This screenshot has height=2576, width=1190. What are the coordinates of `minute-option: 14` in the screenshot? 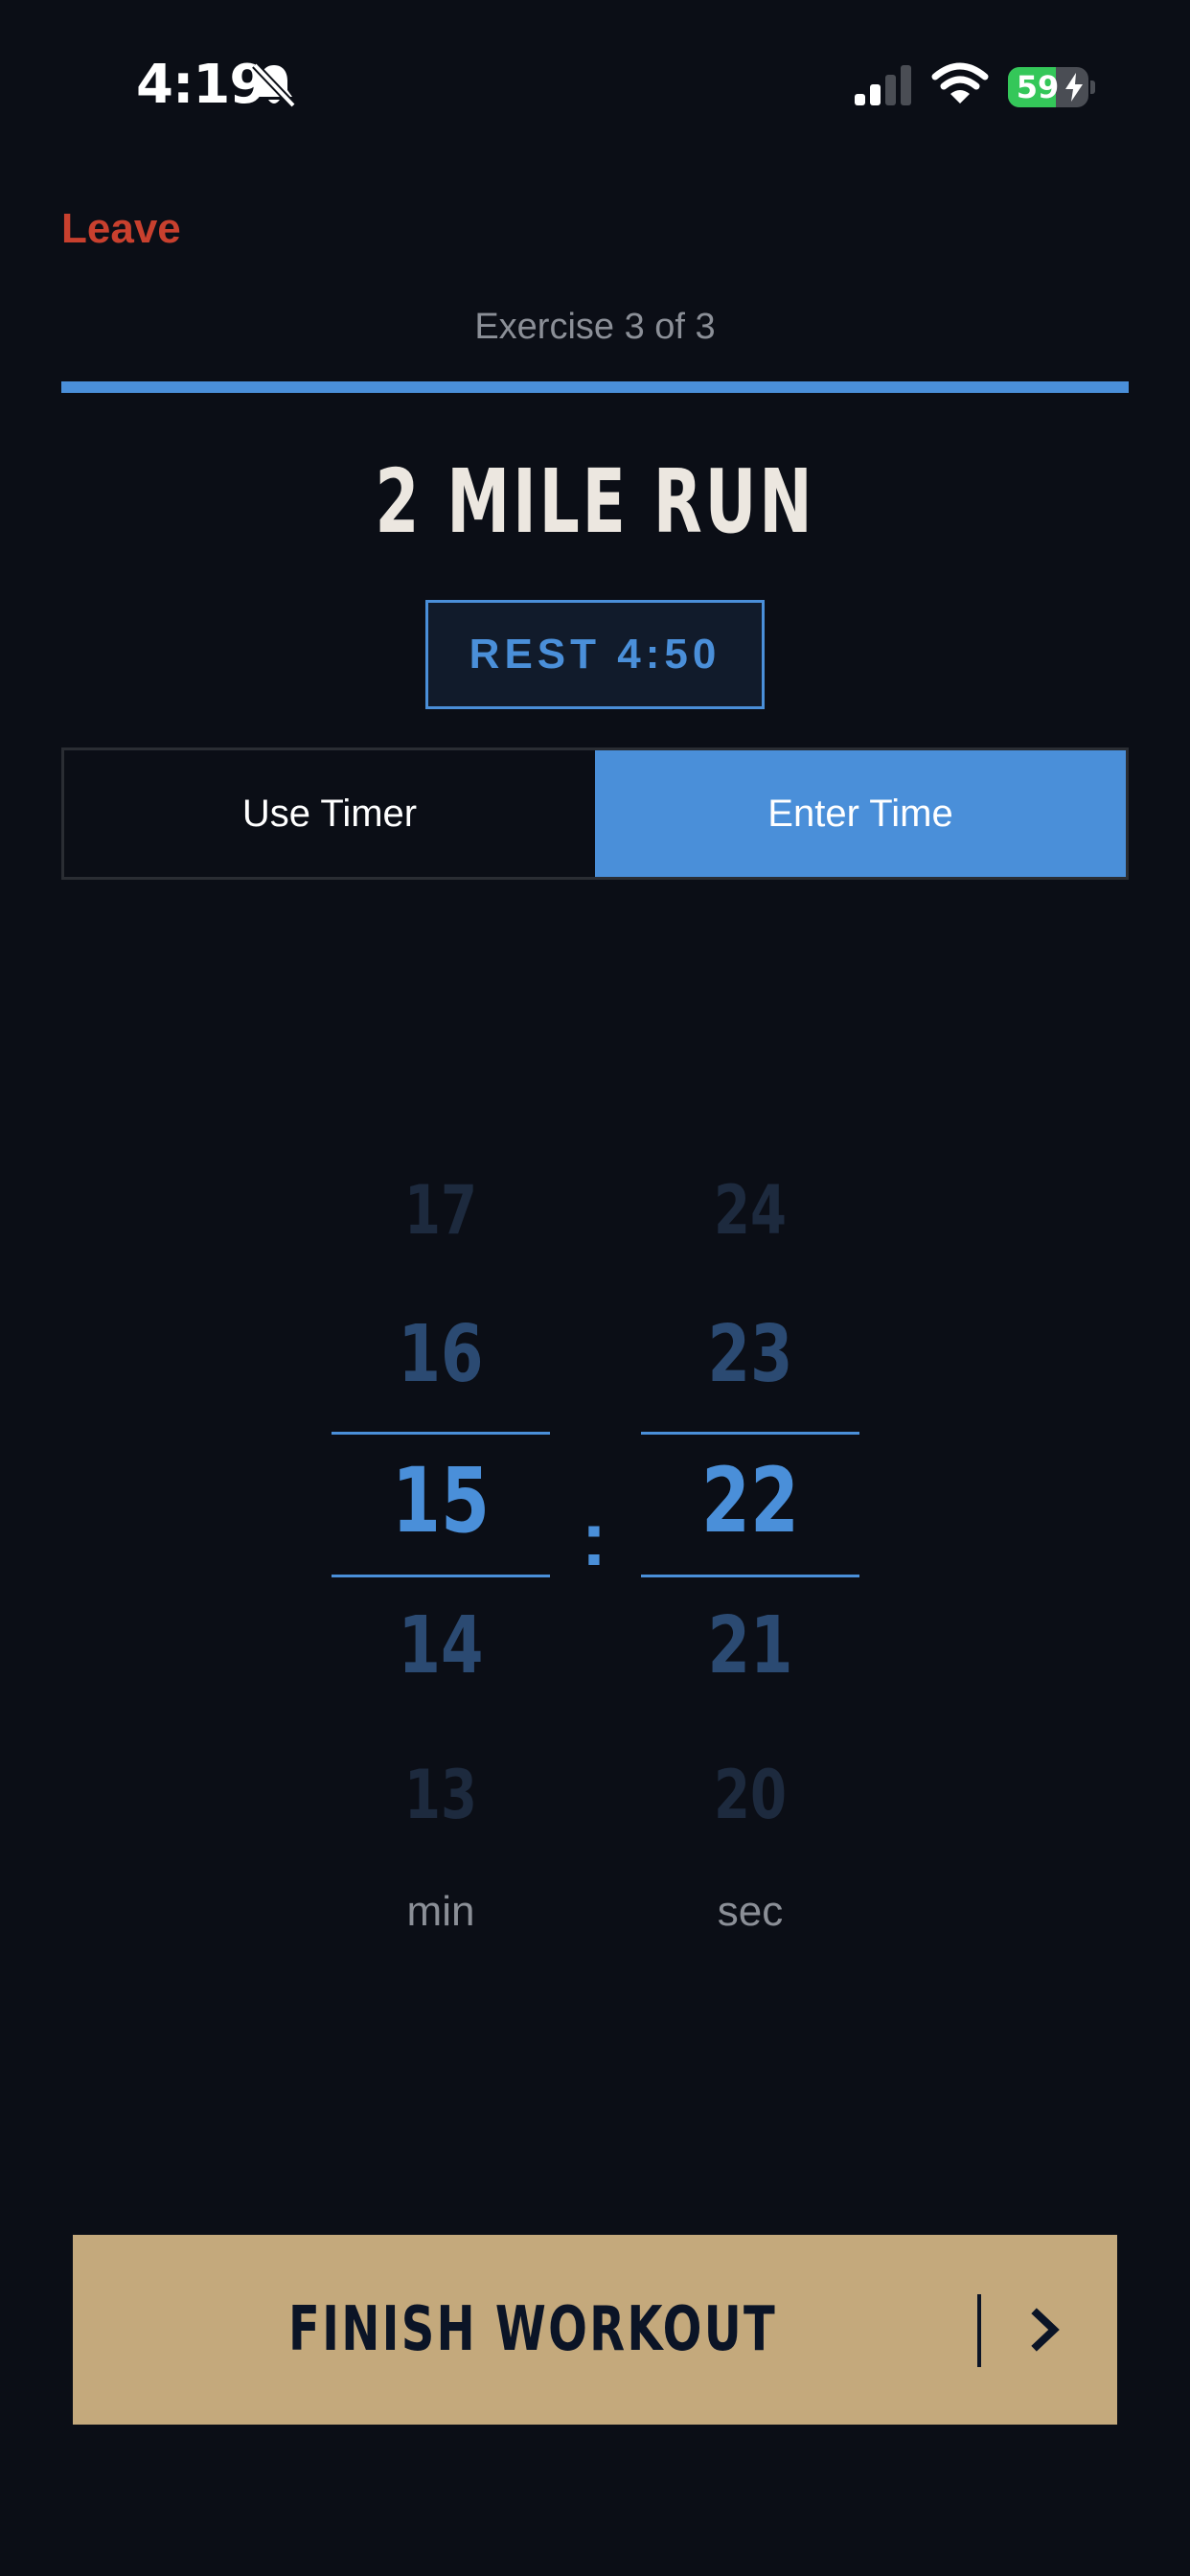 It's located at (441, 1645).